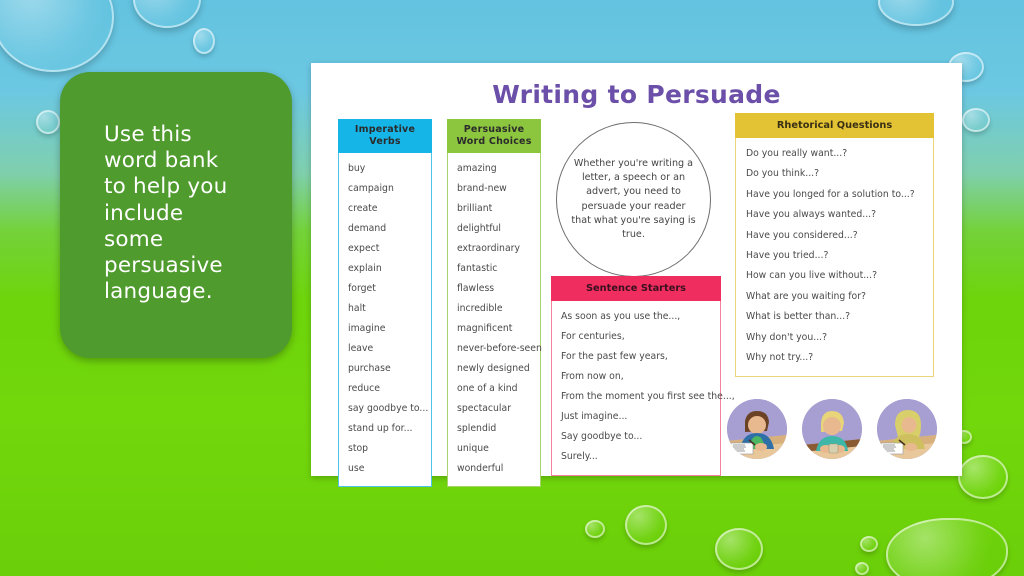  Describe the element at coordinates (812, 276) in the screenshot. I see `list-item: How can you live without...?` at that location.